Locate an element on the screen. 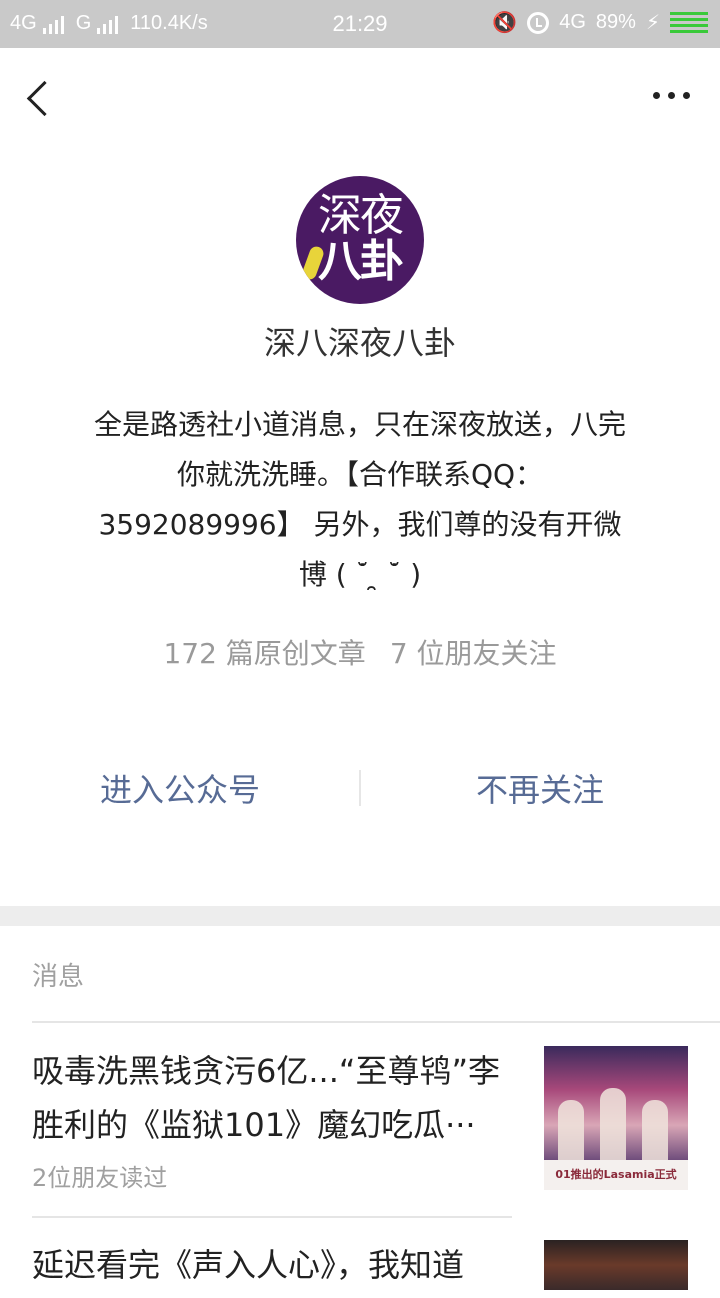 The width and height of the screenshot is (720, 1298). status-right: 🔇 4G 89% ⚡ is located at coordinates (600, 22).